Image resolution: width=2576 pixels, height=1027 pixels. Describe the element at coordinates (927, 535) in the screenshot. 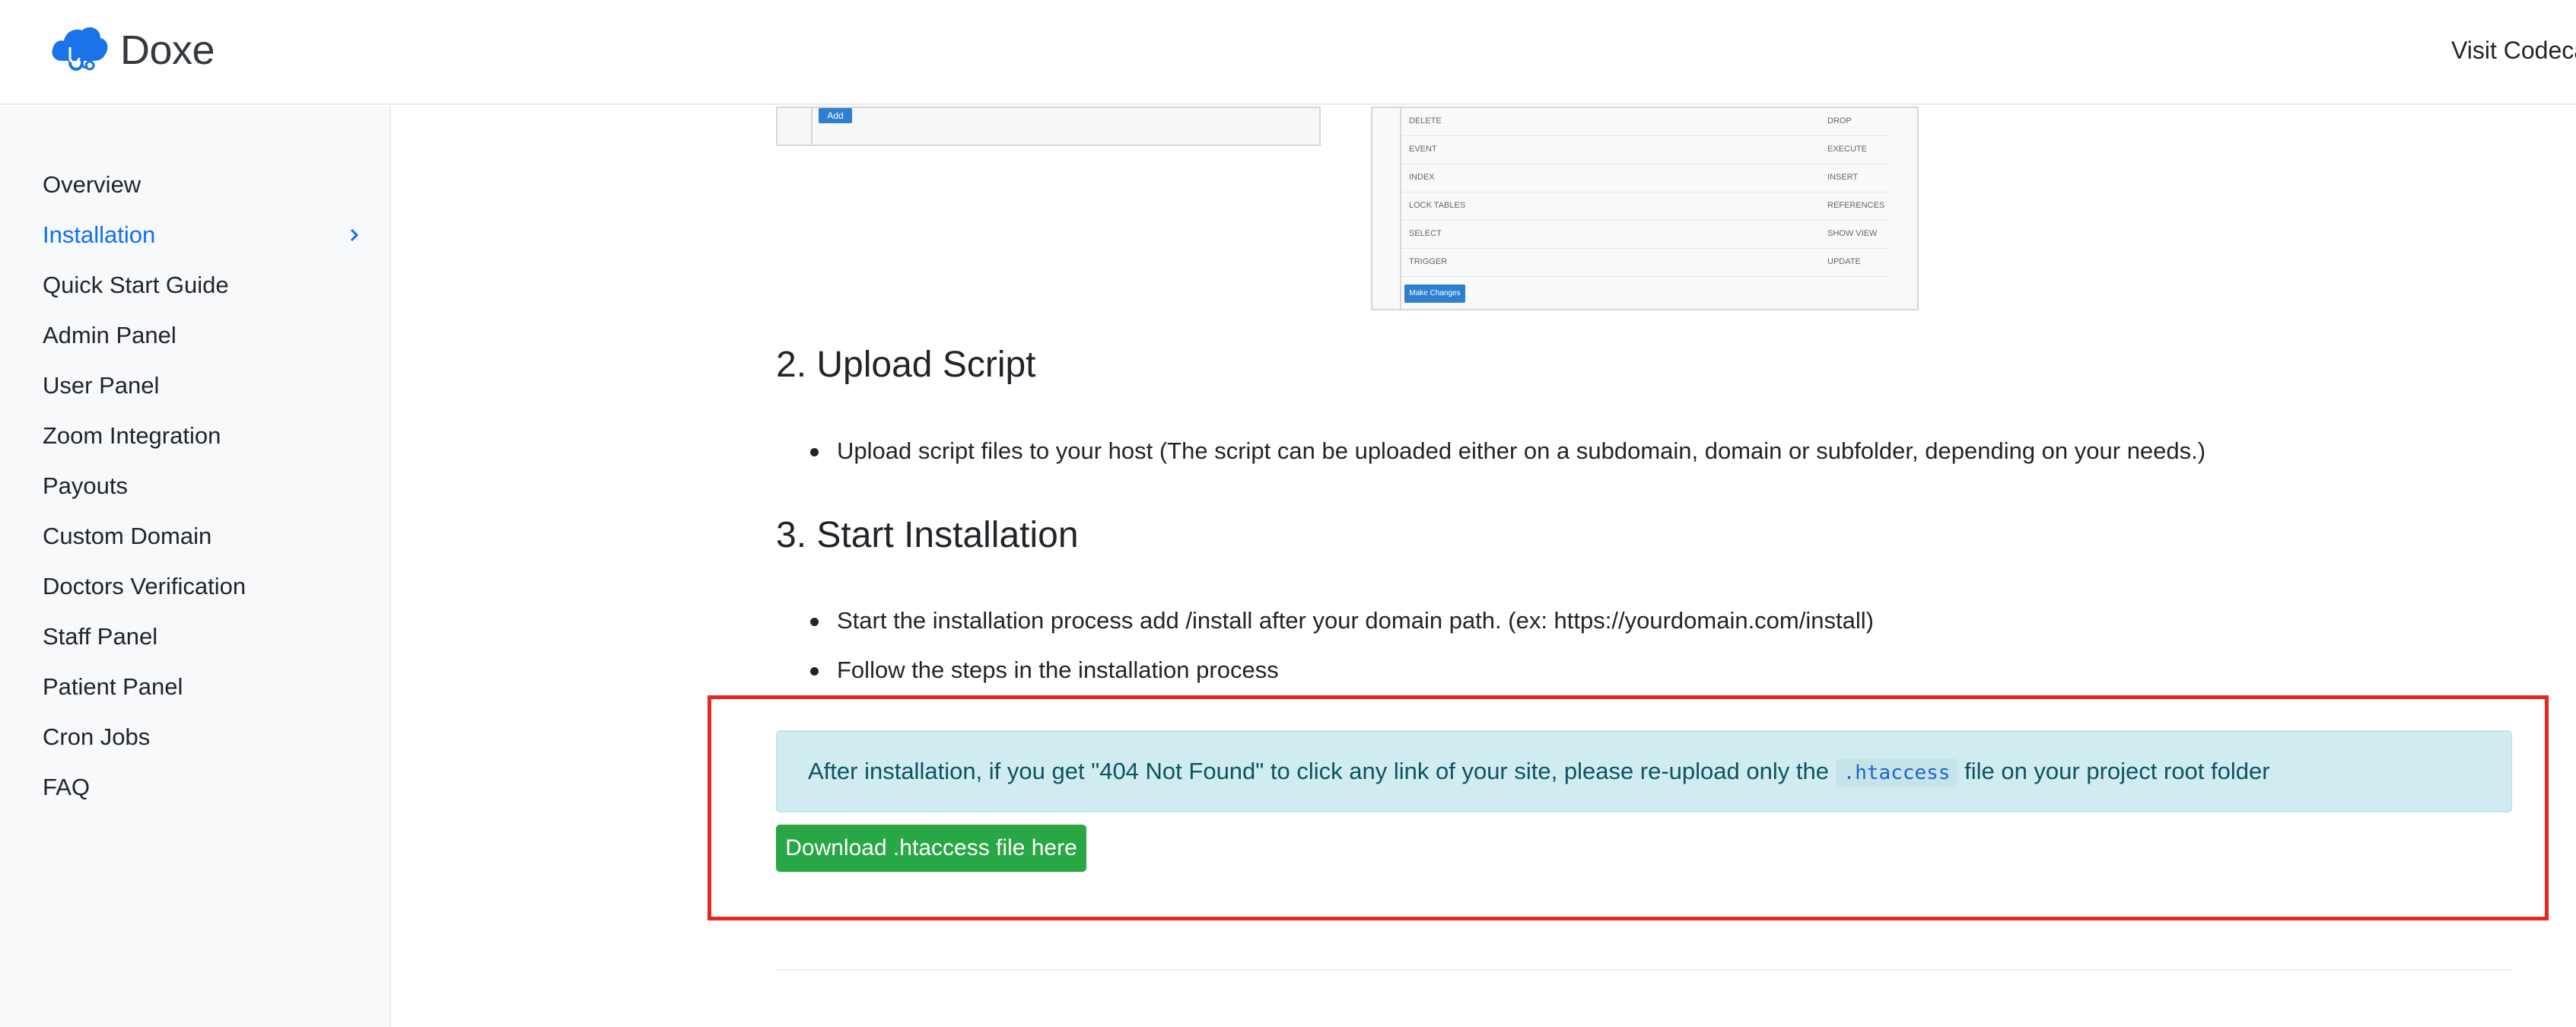

I see `section-title-start-installation: 3. Start Installation` at that location.